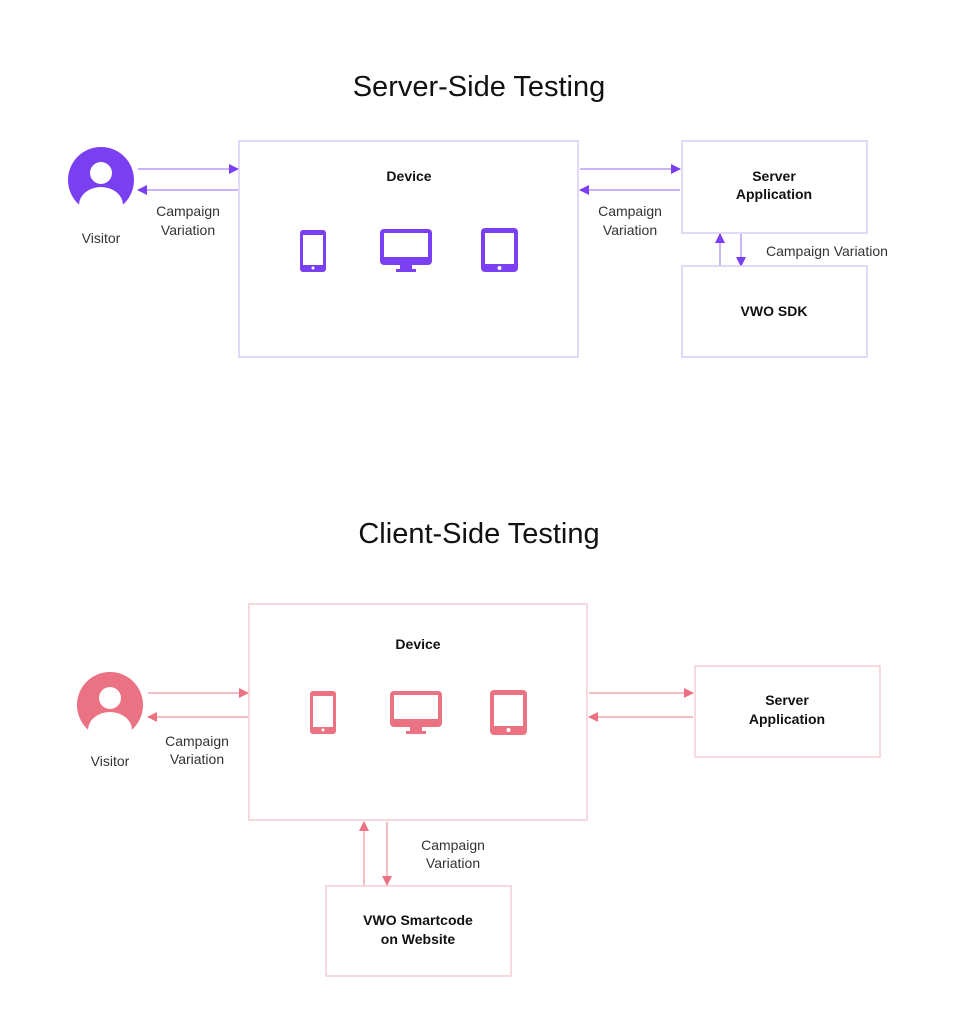 This screenshot has height=1024, width=958. Describe the element at coordinates (630, 230) in the screenshot. I see `device-server-arrow-label-2: Variation` at that location.